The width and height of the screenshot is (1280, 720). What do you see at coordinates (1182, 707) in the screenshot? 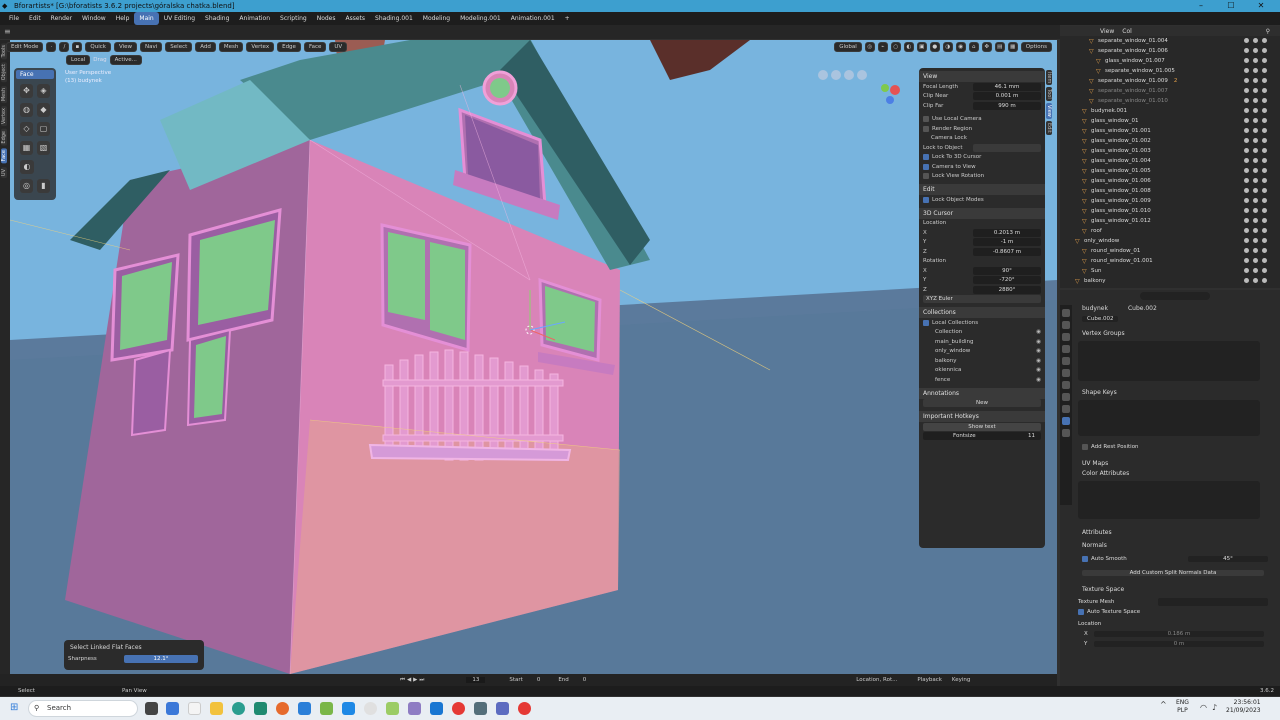
I see `language-indicator: ENG PLP` at bounding box center [1182, 707].